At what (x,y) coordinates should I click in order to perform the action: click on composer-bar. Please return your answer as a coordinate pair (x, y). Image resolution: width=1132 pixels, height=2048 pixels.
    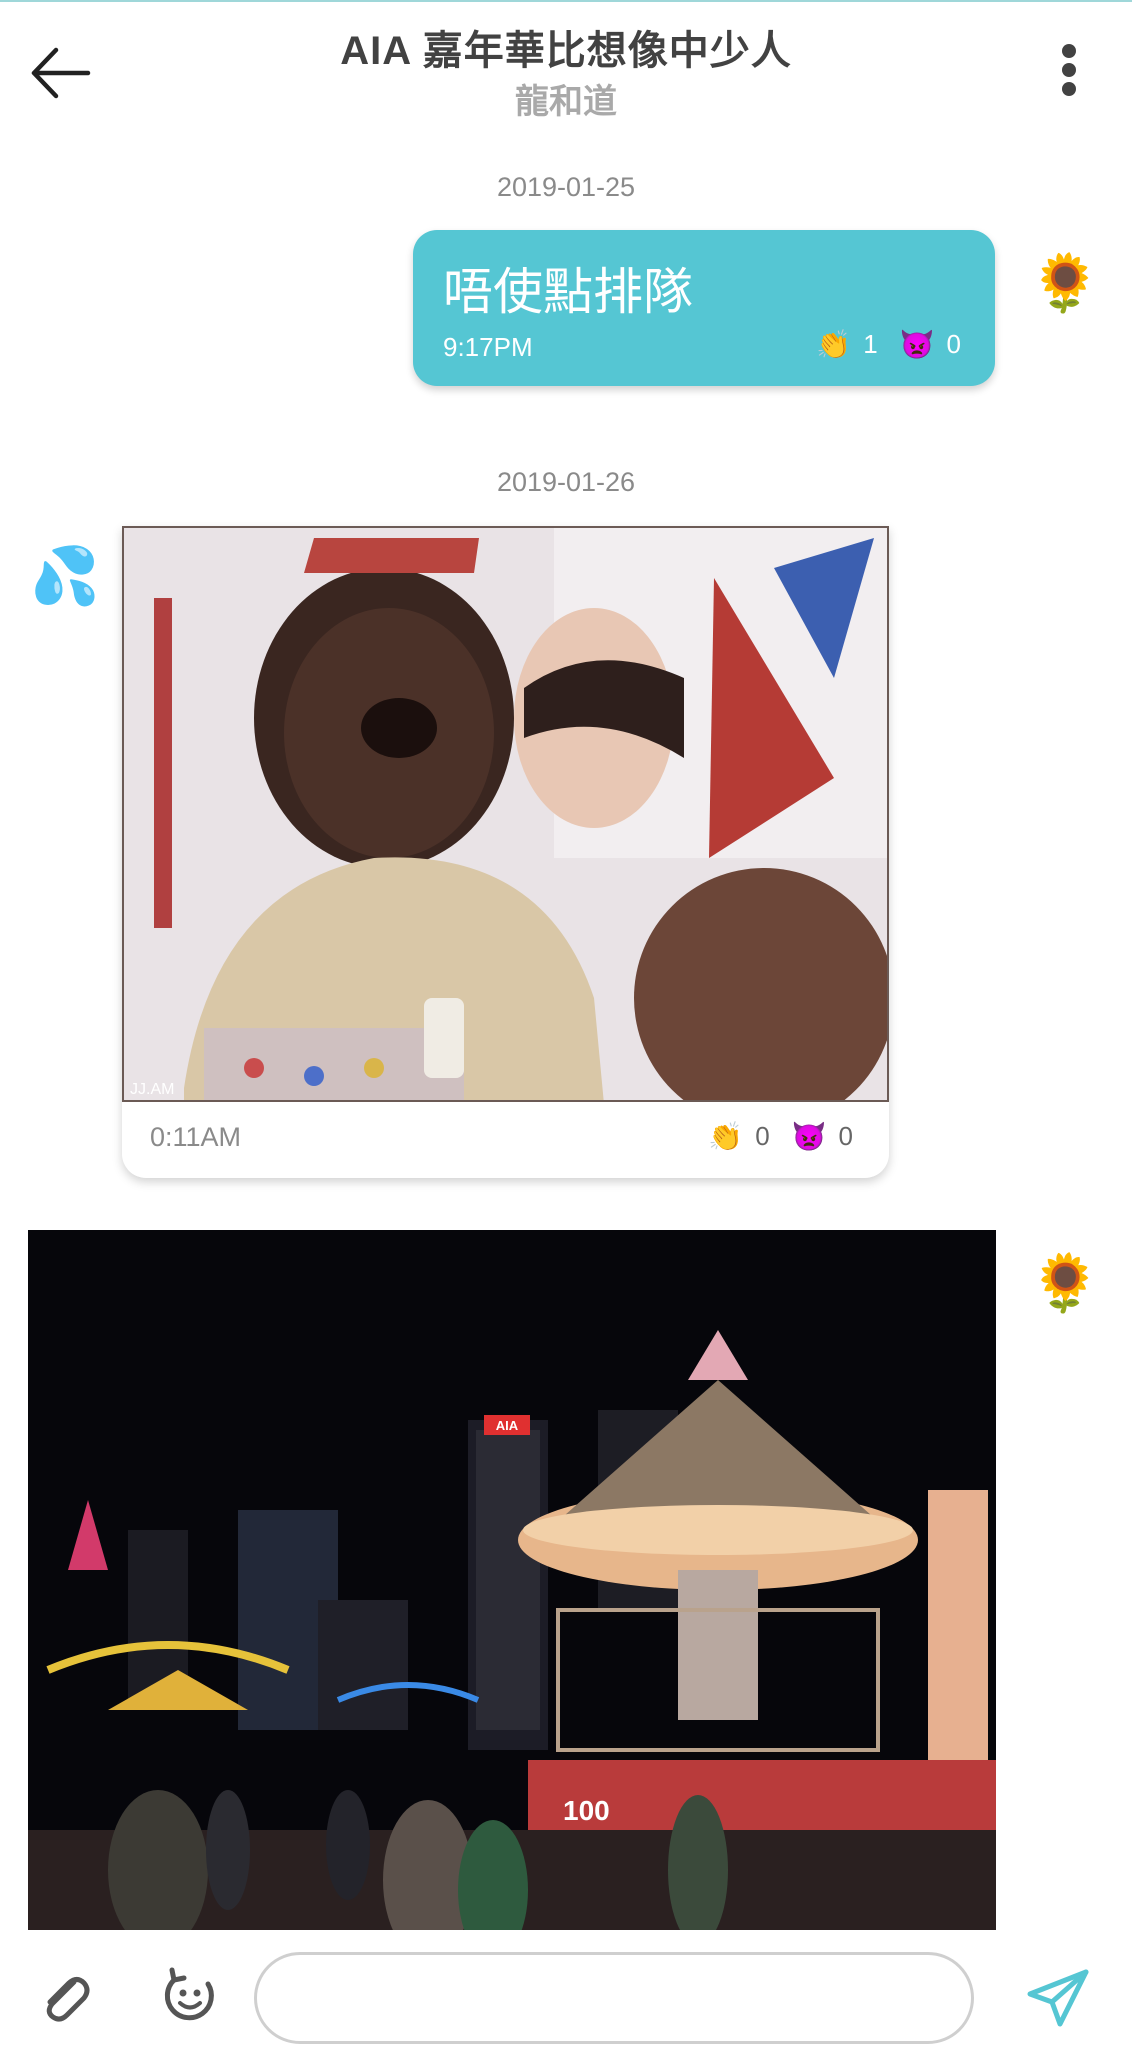
    Looking at the image, I should click on (566, 1989).